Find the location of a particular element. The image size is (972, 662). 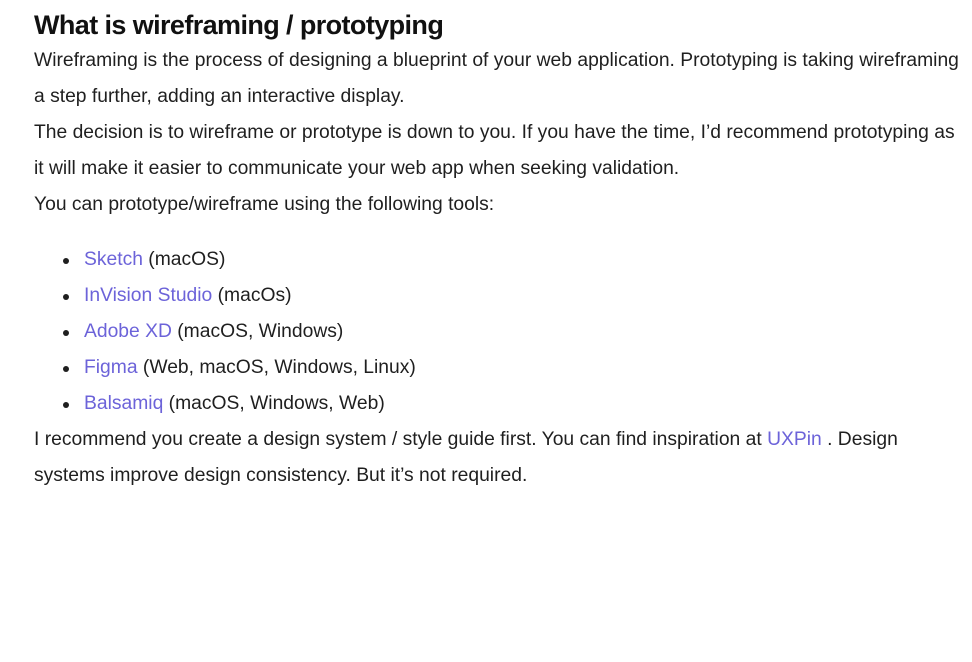

uxpin-link: UXPin is located at coordinates (794, 439).